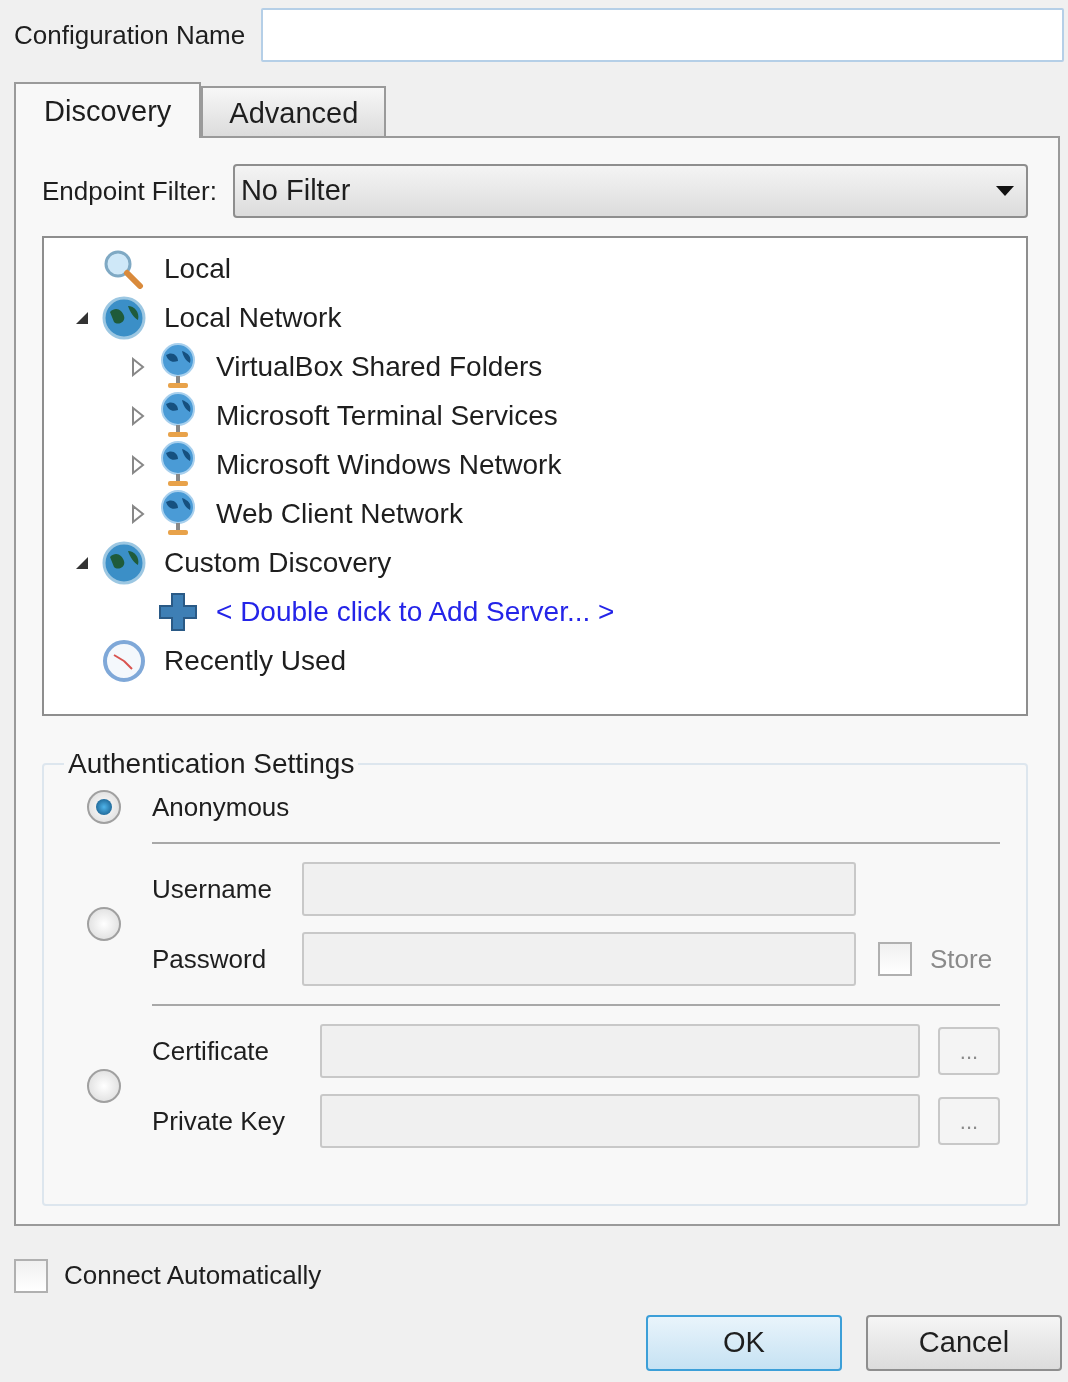 The image size is (1068, 1382). I want to click on tree-item: Web Client Network, so click(339, 513).